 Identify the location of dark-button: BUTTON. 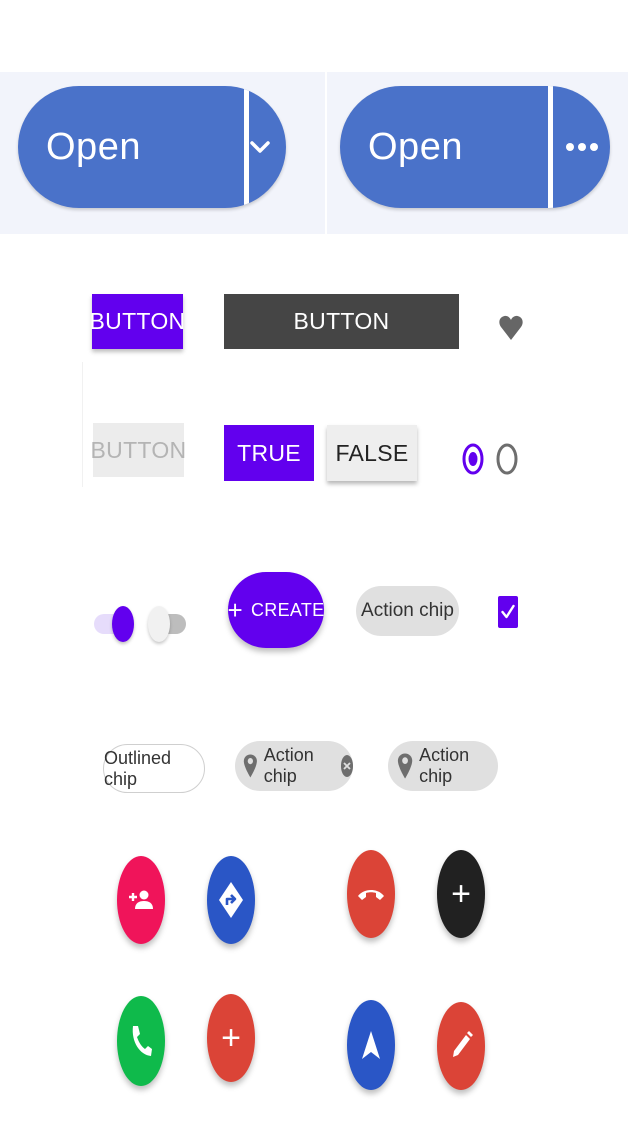
(341, 321).